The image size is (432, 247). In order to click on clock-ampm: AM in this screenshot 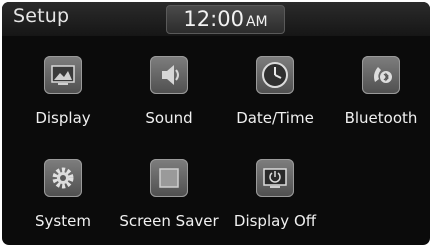, I will do `click(256, 22)`.